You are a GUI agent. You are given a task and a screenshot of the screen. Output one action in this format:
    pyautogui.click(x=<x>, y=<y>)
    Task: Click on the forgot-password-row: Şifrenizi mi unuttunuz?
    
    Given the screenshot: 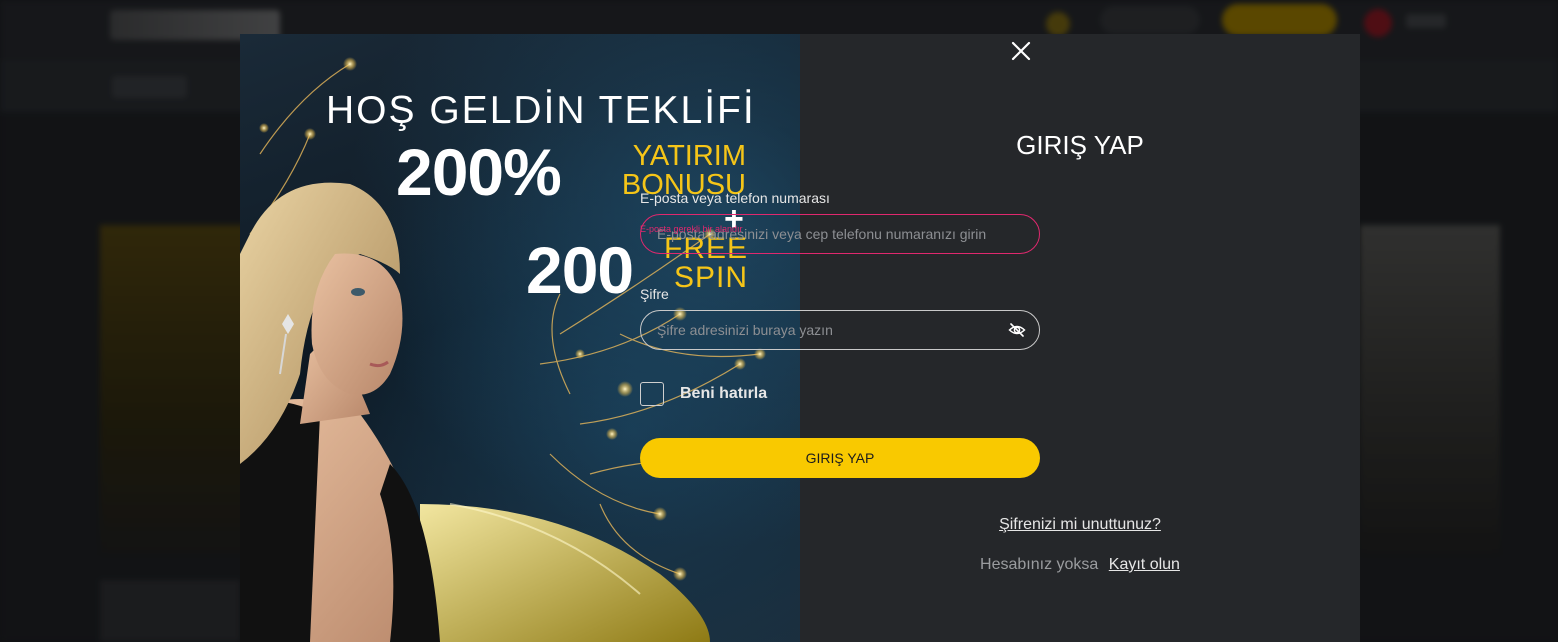 What is the action you would take?
    pyautogui.click(x=1080, y=525)
    